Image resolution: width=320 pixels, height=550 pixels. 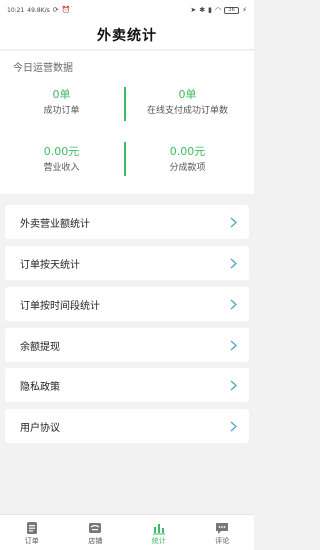 What do you see at coordinates (61, 168) in the screenshot?
I see `stat-label: 营业收入` at bounding box center [61, 168].